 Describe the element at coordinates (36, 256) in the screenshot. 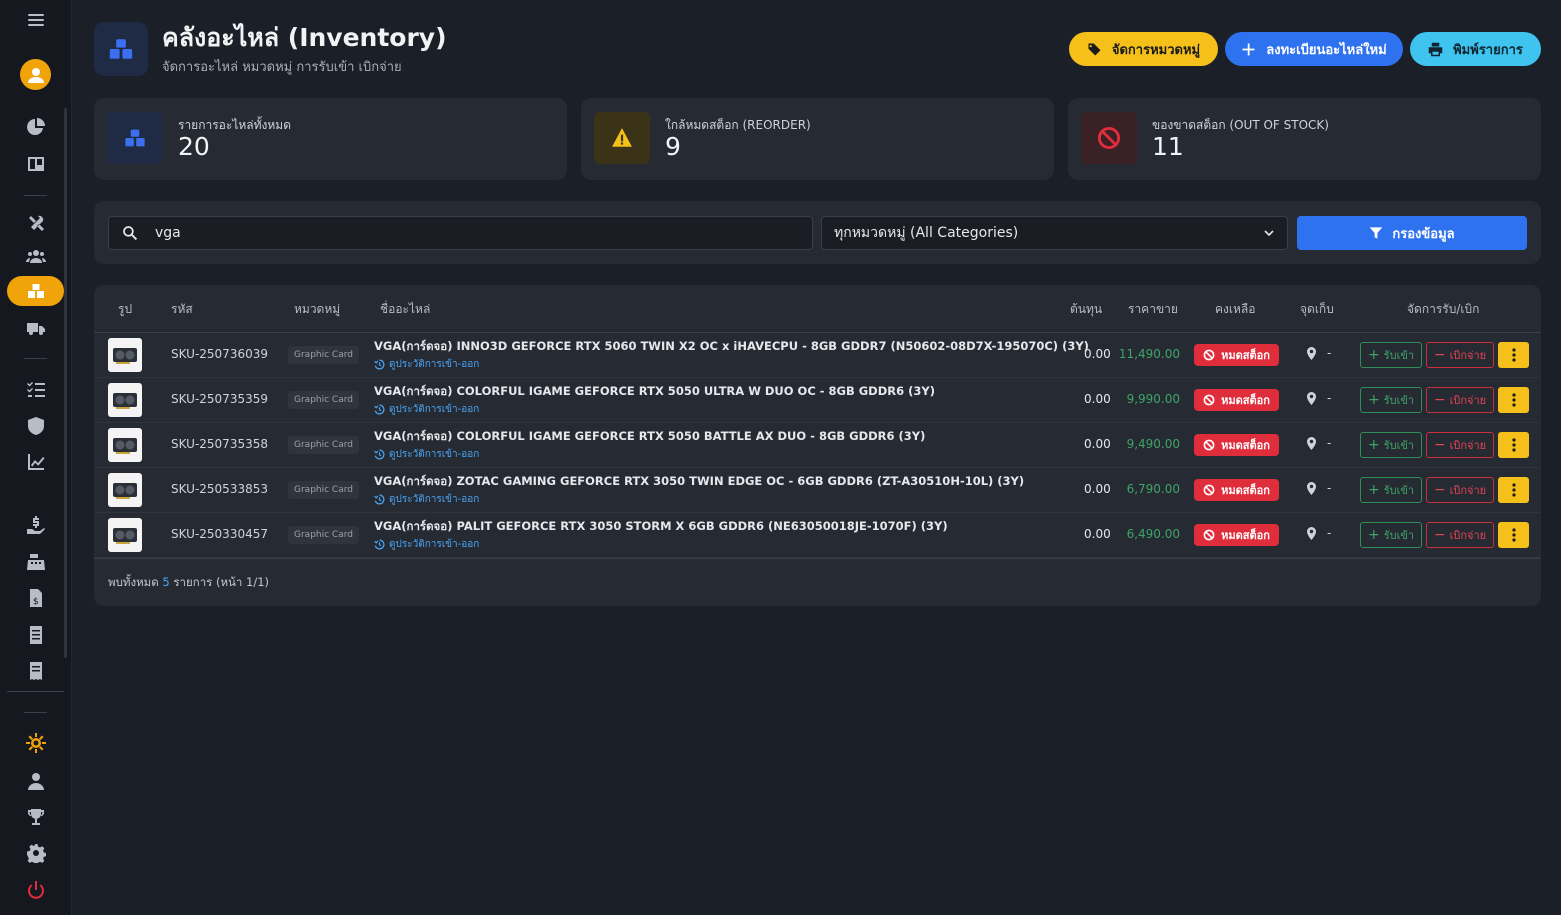

I see `users-group-icon` at that location.